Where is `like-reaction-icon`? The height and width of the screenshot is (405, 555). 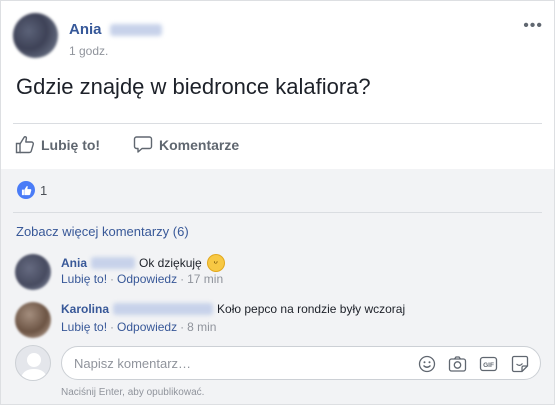
like-reaction-icon is located at coordinates (26, 190).